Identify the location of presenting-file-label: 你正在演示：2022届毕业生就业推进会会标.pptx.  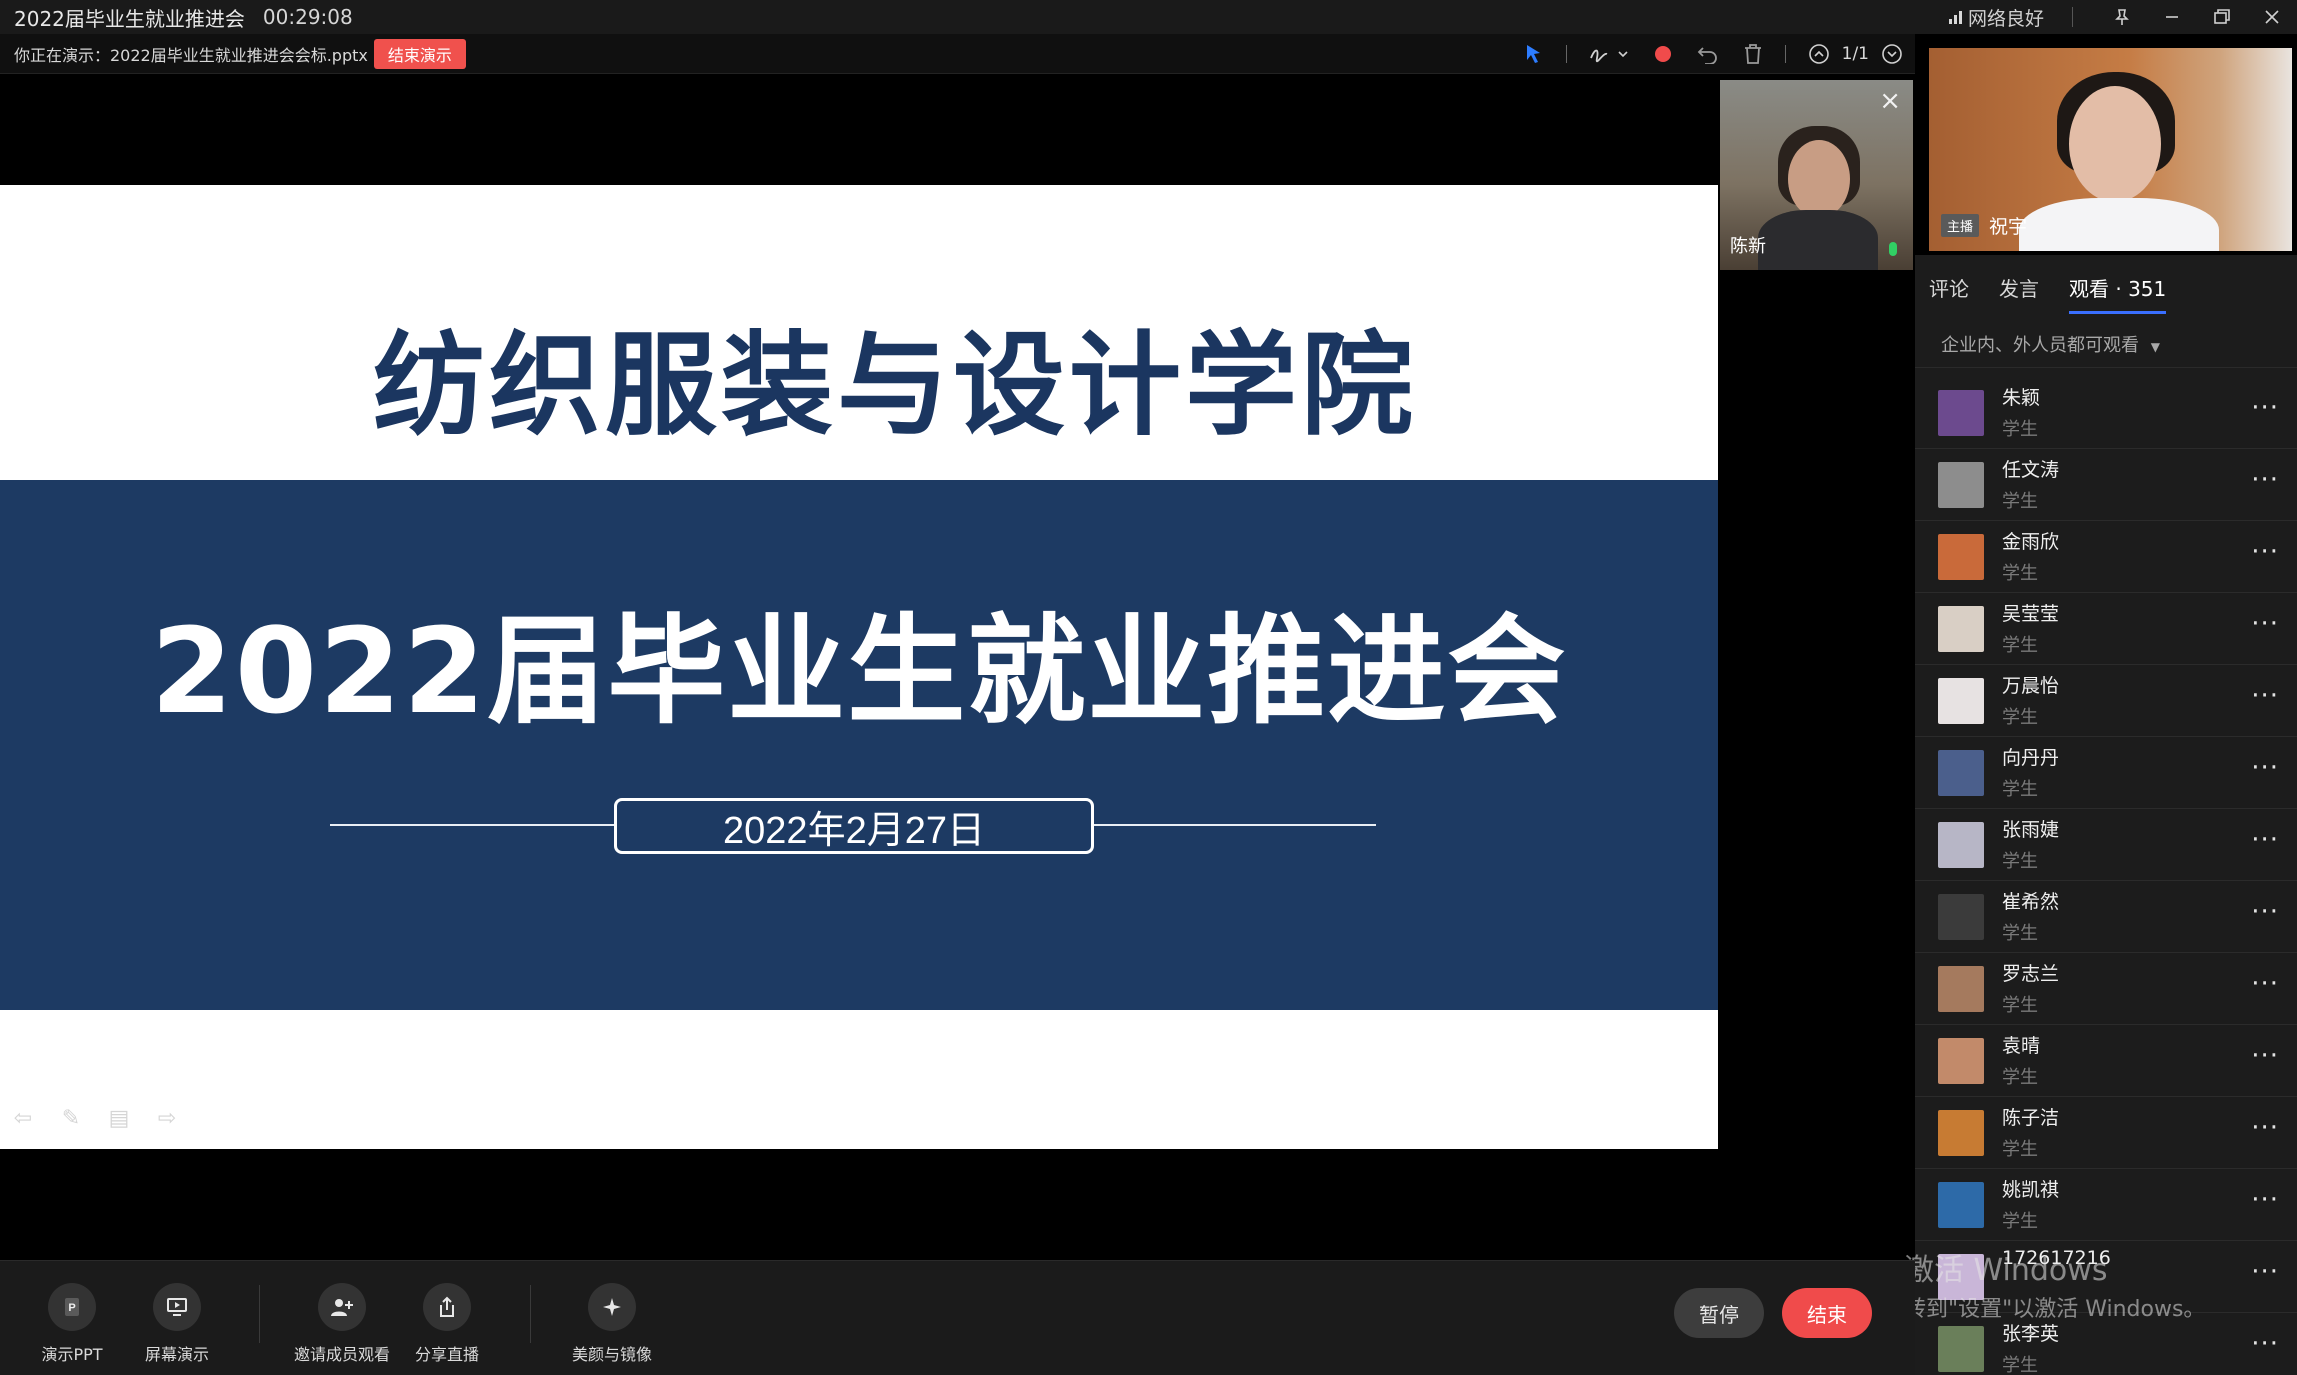
(191, 55).